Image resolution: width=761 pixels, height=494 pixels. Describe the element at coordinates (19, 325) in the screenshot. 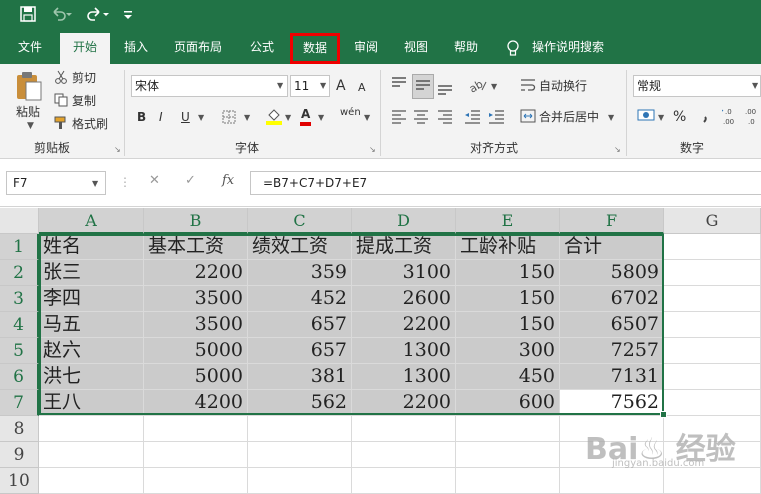

I see `row-header-4: 4` at that location.